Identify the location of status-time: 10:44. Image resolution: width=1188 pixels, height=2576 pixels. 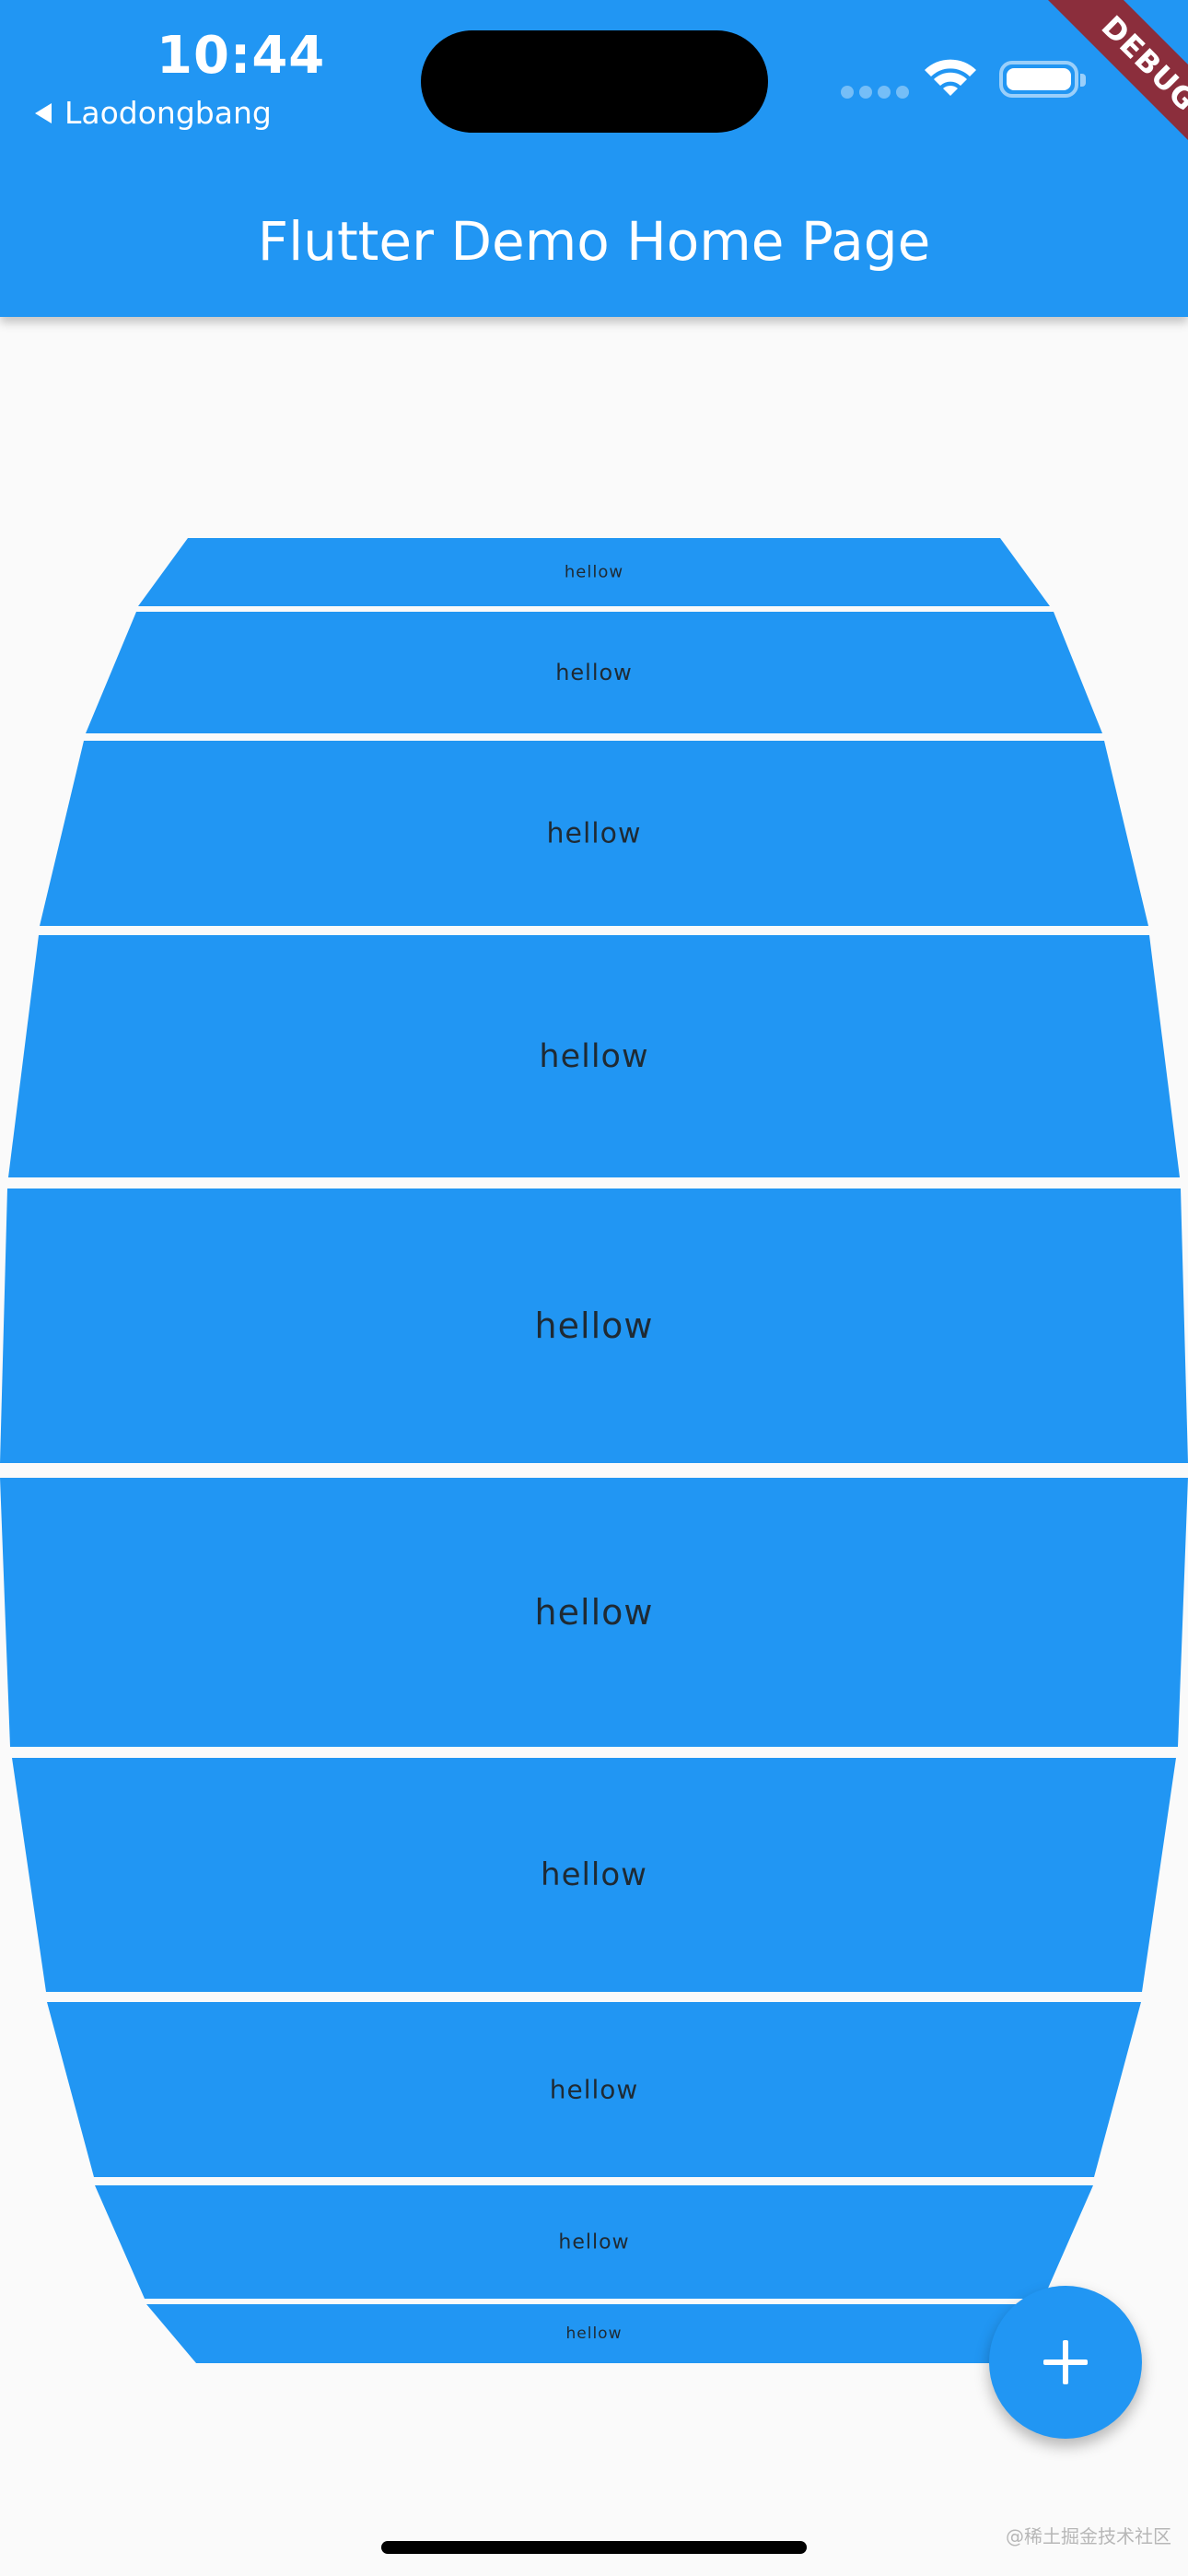
(242, 56).